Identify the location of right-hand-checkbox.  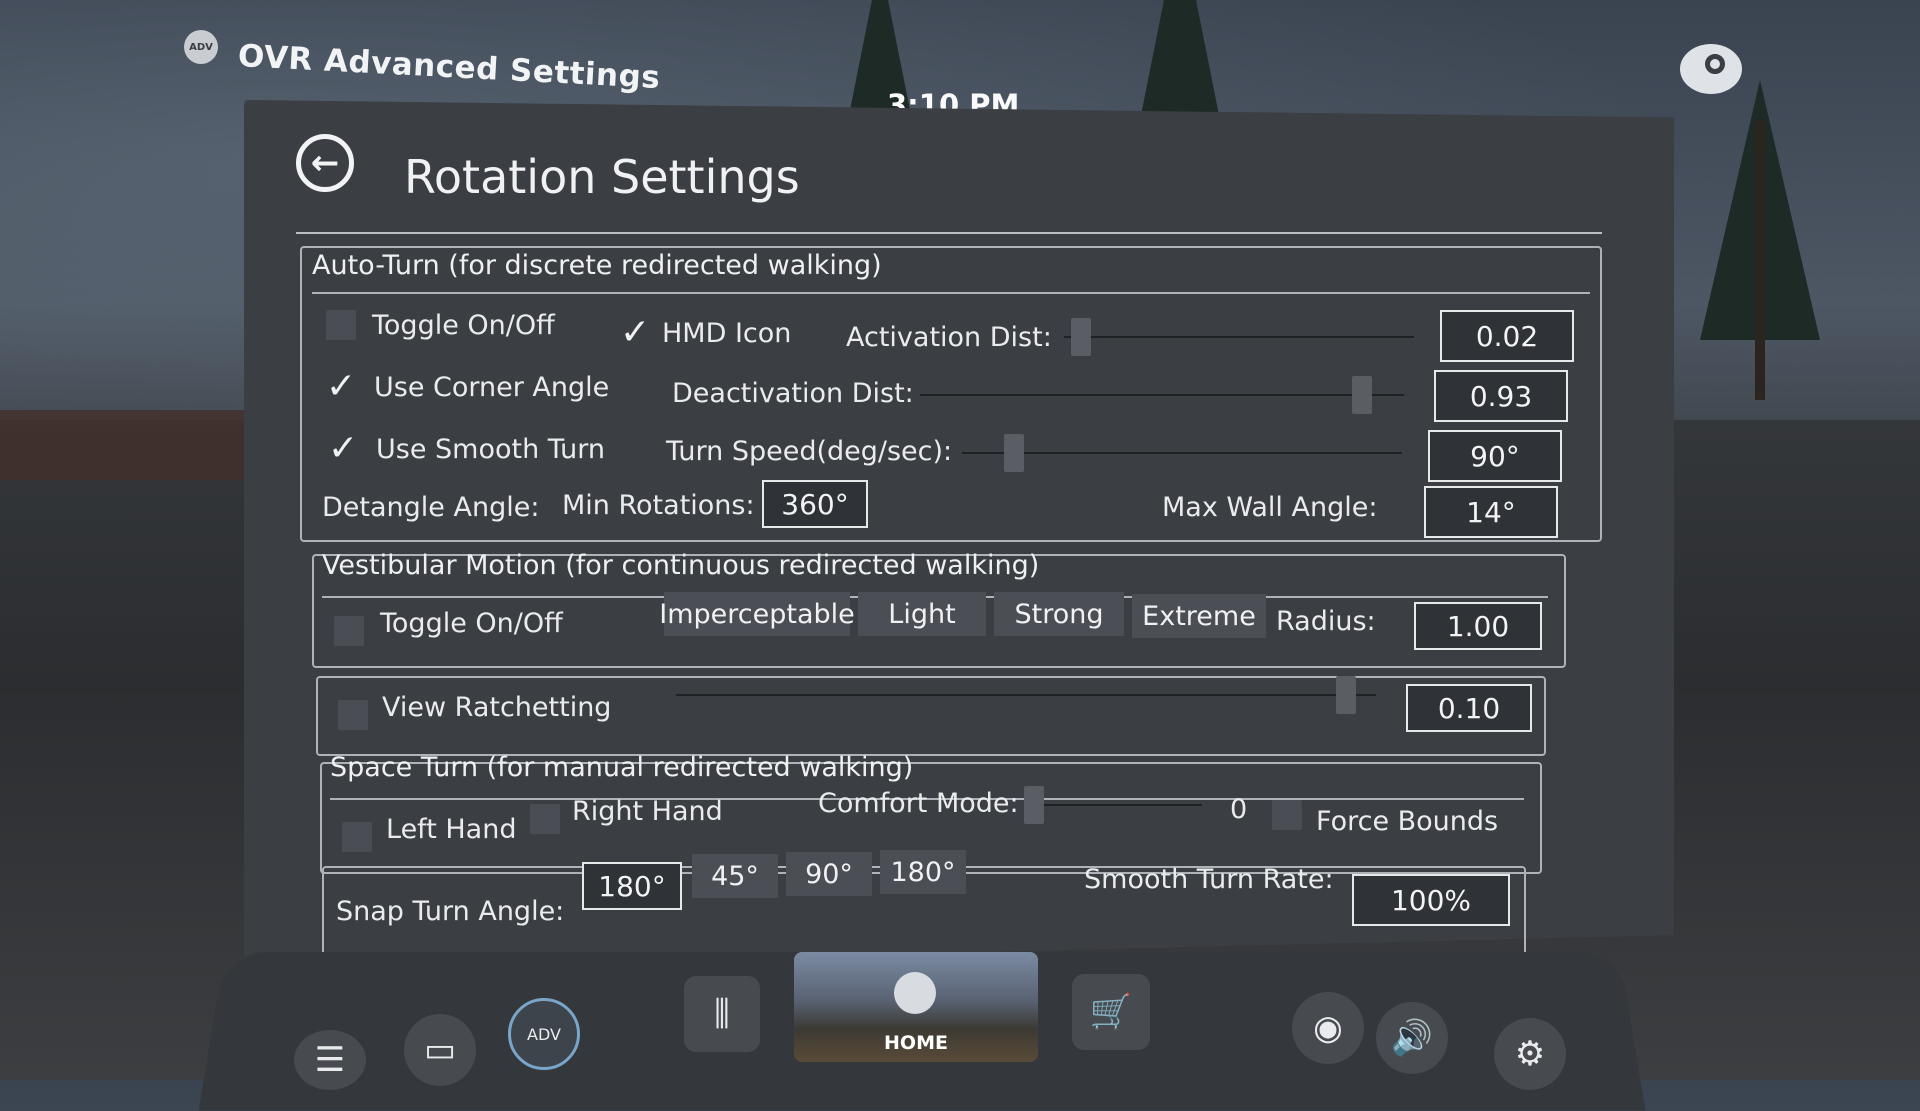
(545, 819).